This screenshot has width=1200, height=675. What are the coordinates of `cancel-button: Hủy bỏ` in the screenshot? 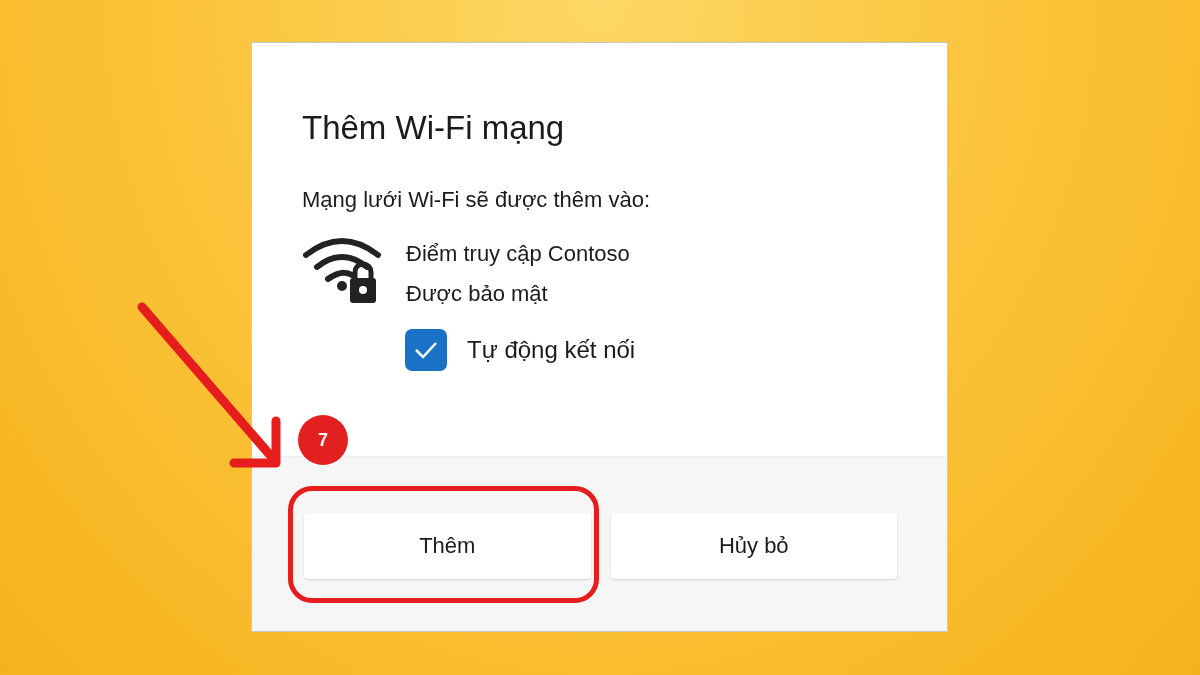 It's located at (753, 546).